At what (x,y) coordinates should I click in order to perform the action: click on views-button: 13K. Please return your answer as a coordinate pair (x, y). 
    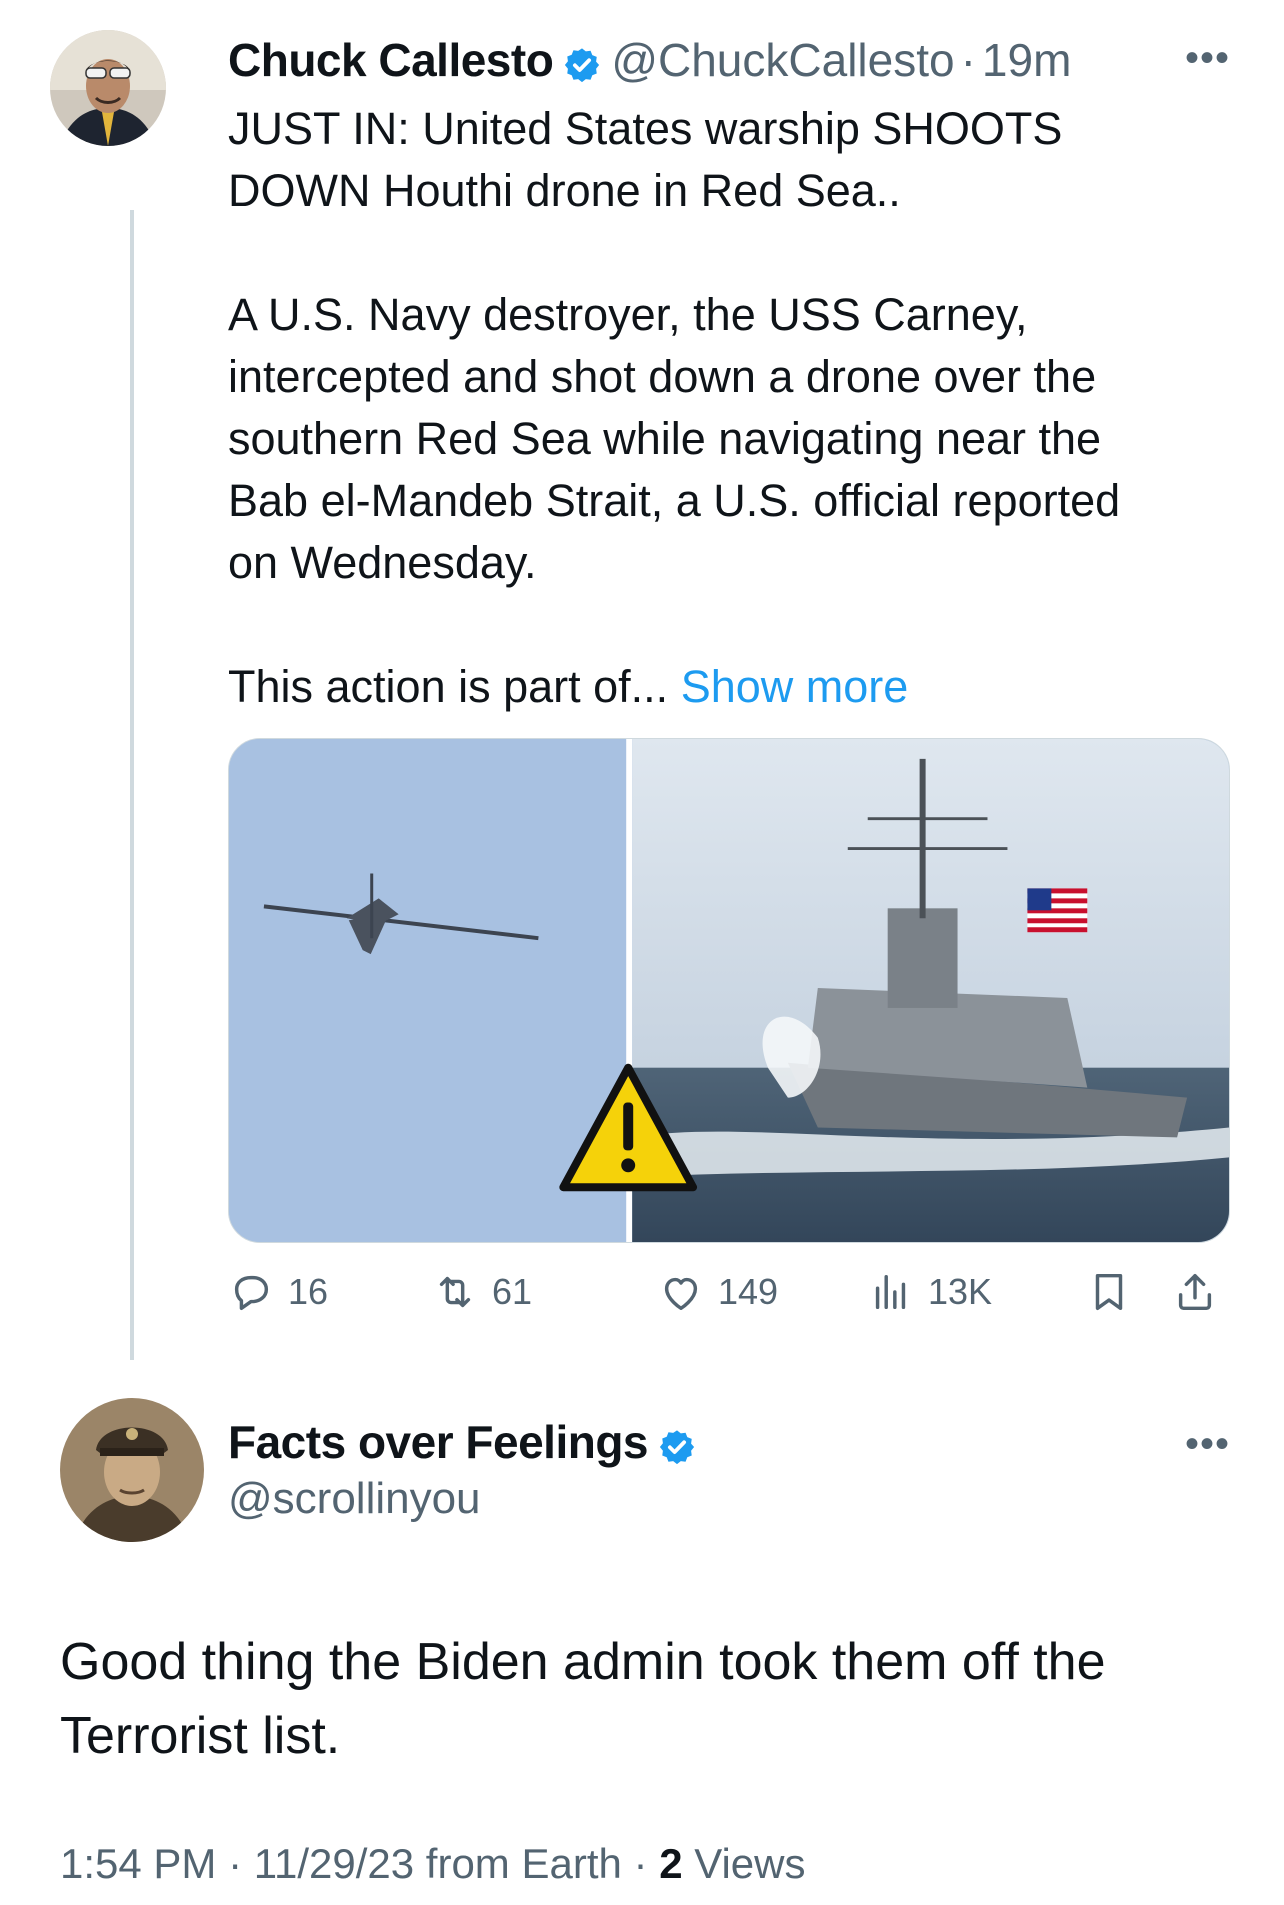
    Looking at the image, I should click on (930, 1292).